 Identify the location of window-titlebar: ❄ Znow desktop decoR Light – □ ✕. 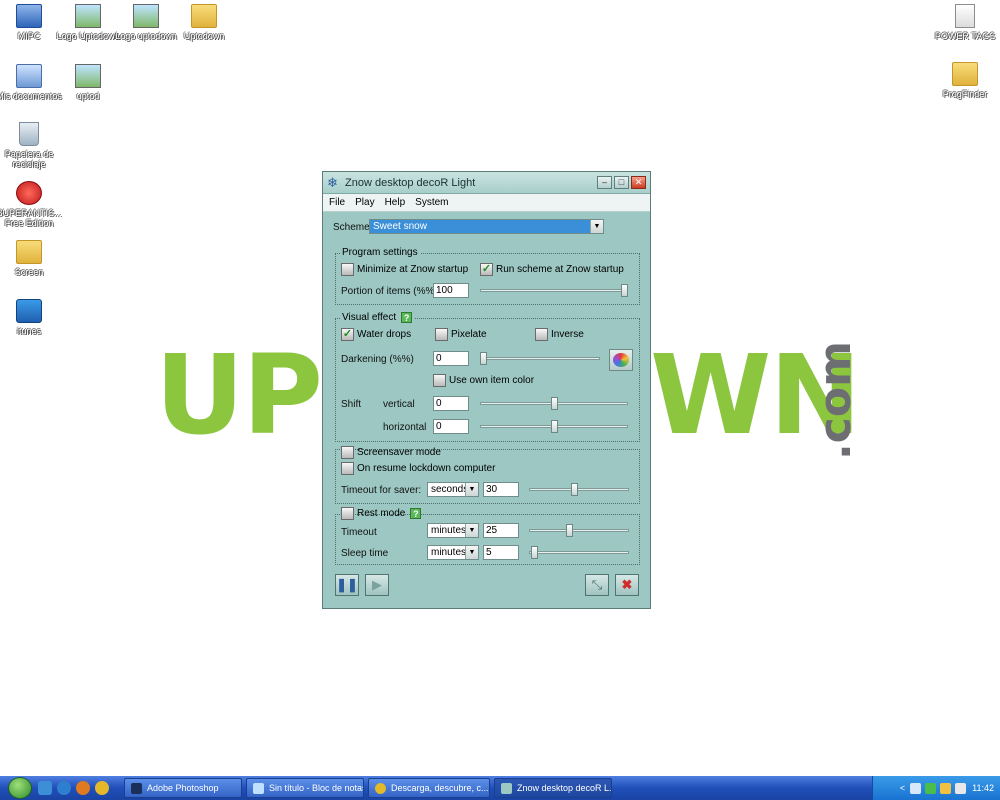
(486, 183).